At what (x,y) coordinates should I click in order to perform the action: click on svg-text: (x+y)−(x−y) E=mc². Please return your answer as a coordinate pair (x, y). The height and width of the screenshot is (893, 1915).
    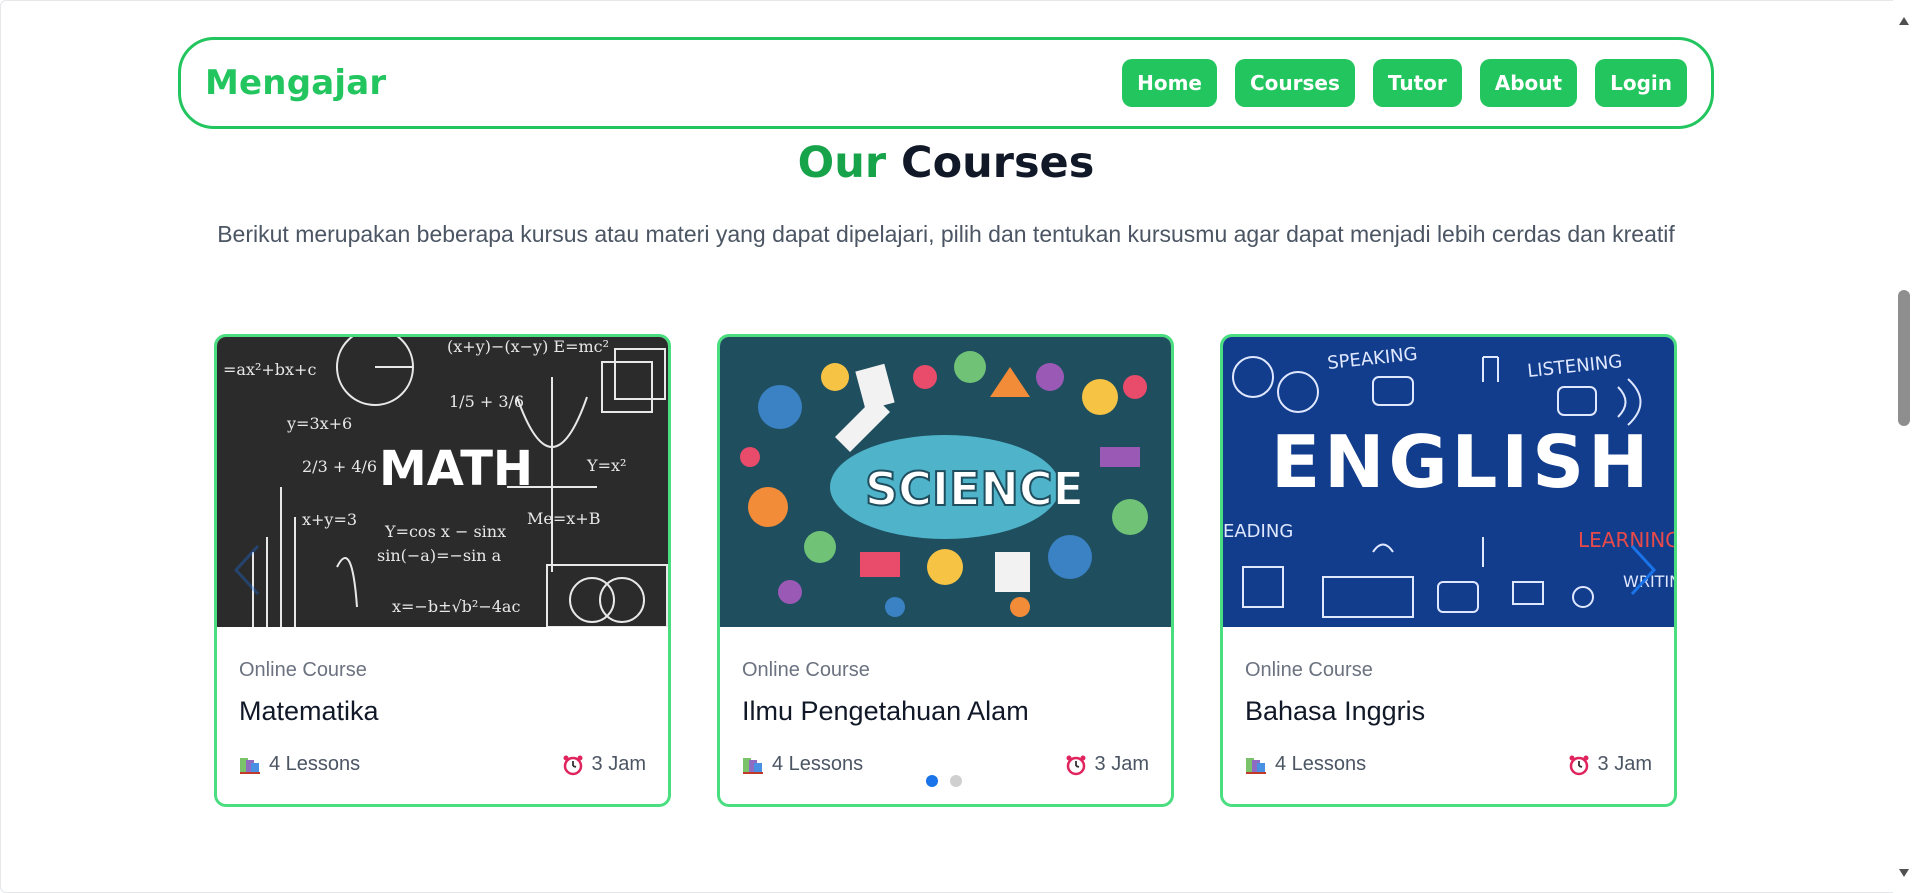
    Looking at the image, I should click on (528, 346).